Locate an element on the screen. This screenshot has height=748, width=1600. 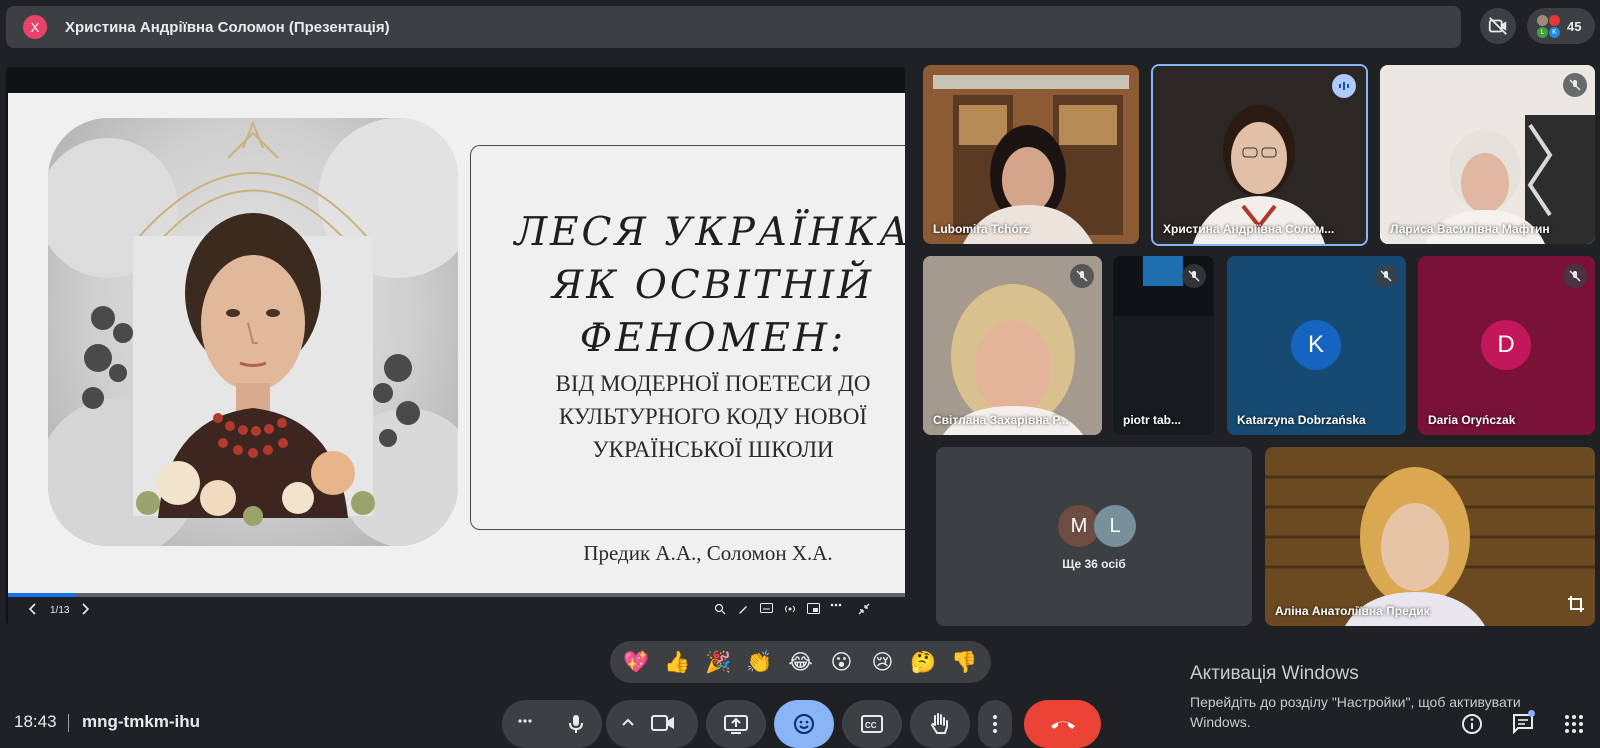
presenter-avatar: Х is located at coordinates (35, 27).